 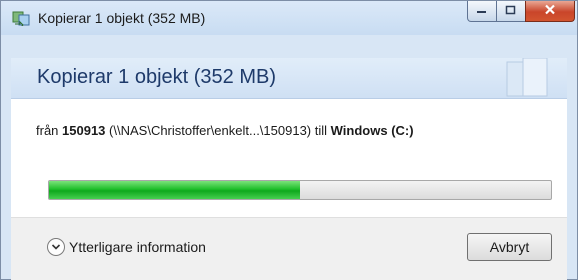 What do you see at coordinates (21, 19) in the screenshot?
I see `copy-files-icon` at bounding box center [21, 19].